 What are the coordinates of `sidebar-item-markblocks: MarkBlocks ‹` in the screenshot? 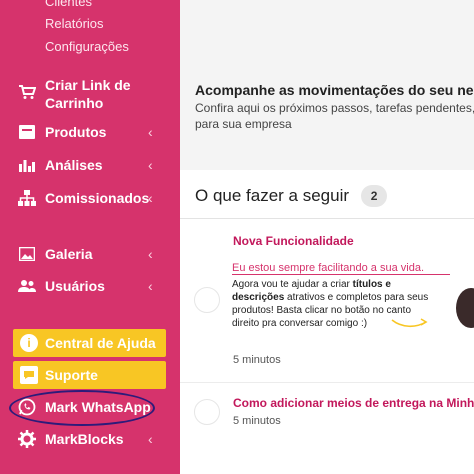 It's located at (90, 439).